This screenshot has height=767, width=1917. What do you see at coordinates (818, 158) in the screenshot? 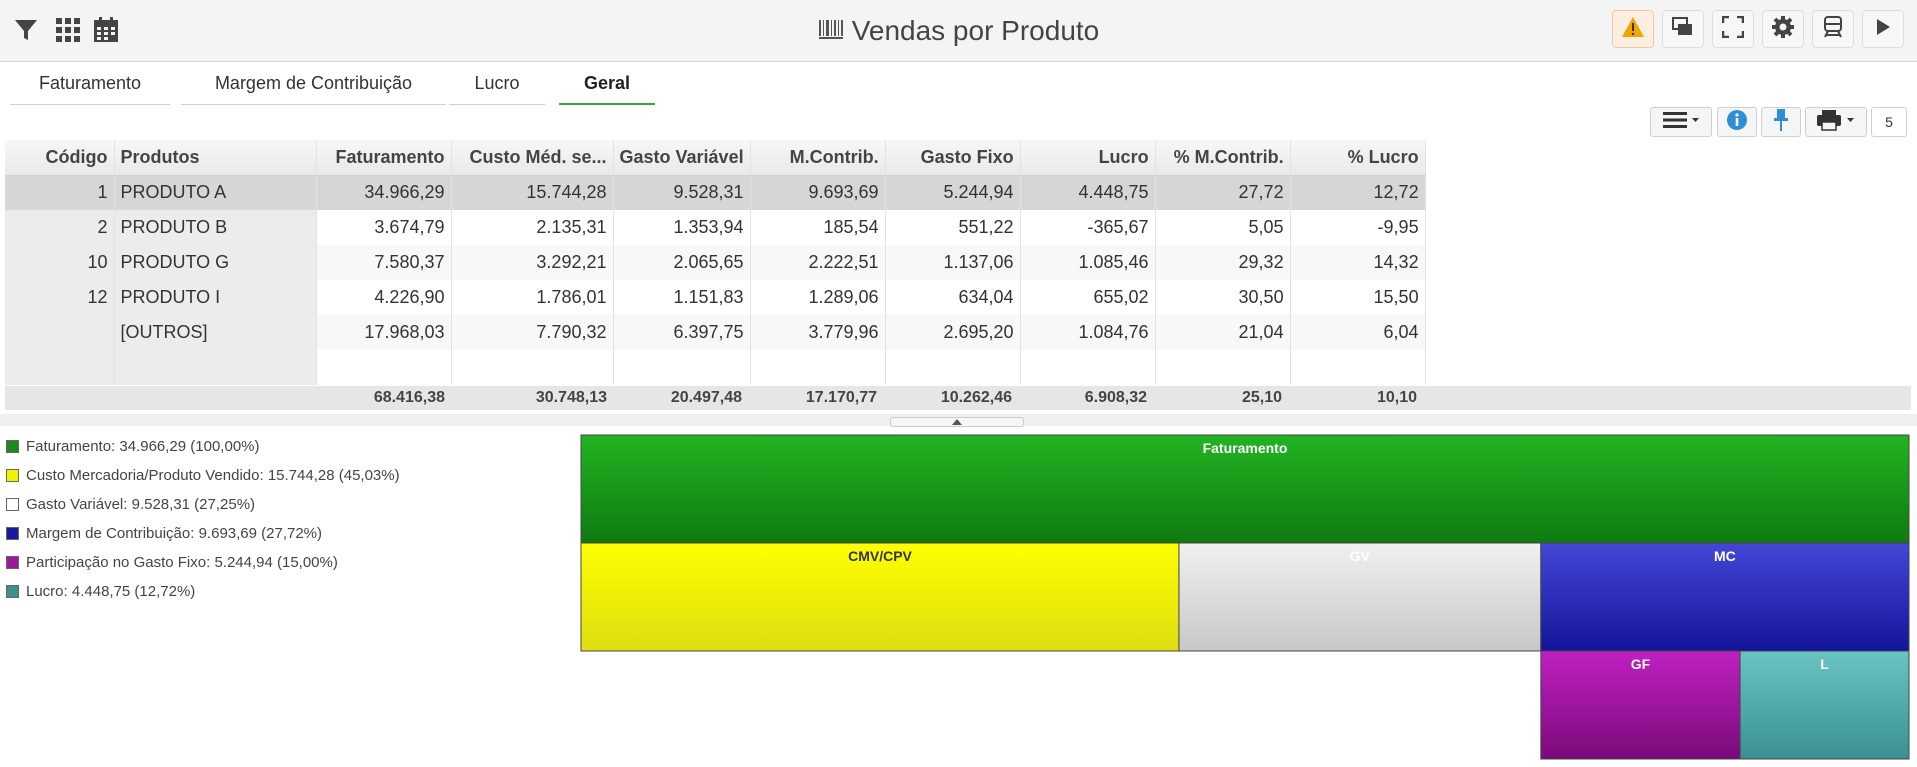
I see `col-header-m-contrib: M.Contrib.` at bounding box center [818, 158].